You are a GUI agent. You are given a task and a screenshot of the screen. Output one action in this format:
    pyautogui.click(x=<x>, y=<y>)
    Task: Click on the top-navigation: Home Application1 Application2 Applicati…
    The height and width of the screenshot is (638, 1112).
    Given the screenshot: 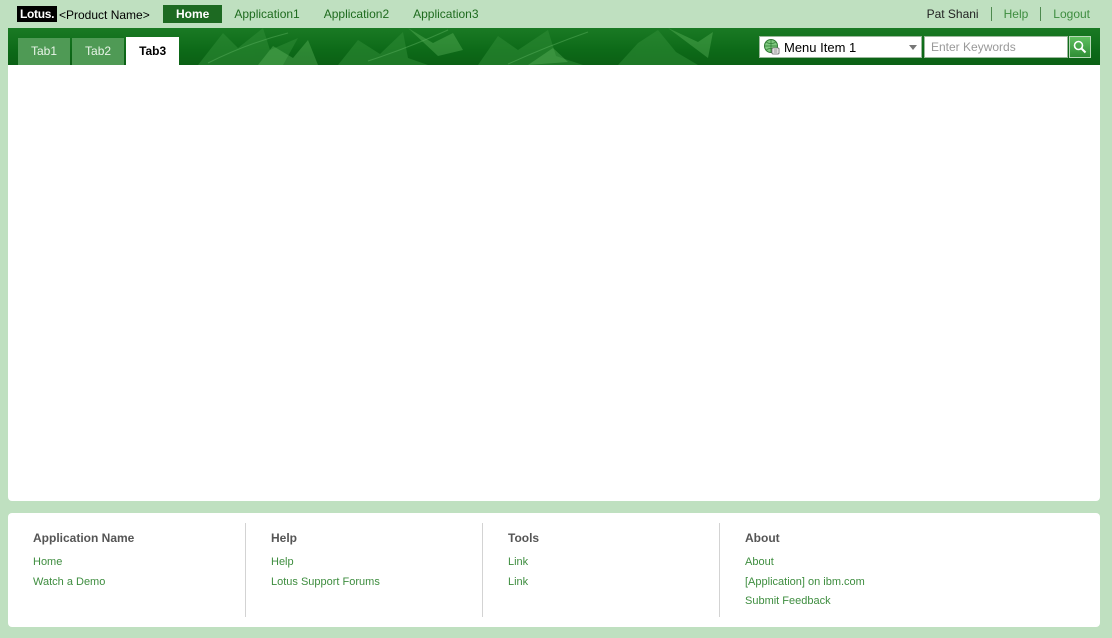 What is the action you would take?
    pyautogui.click(x=327, y=14)
    